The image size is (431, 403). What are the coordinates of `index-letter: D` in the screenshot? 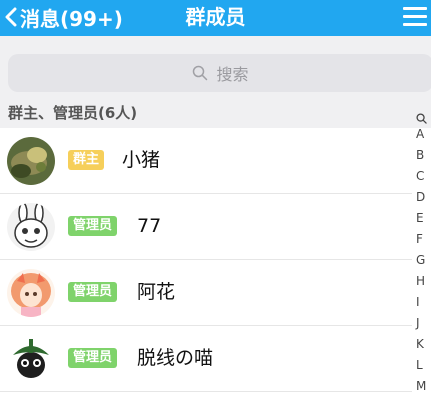 It's located at (423, 197).